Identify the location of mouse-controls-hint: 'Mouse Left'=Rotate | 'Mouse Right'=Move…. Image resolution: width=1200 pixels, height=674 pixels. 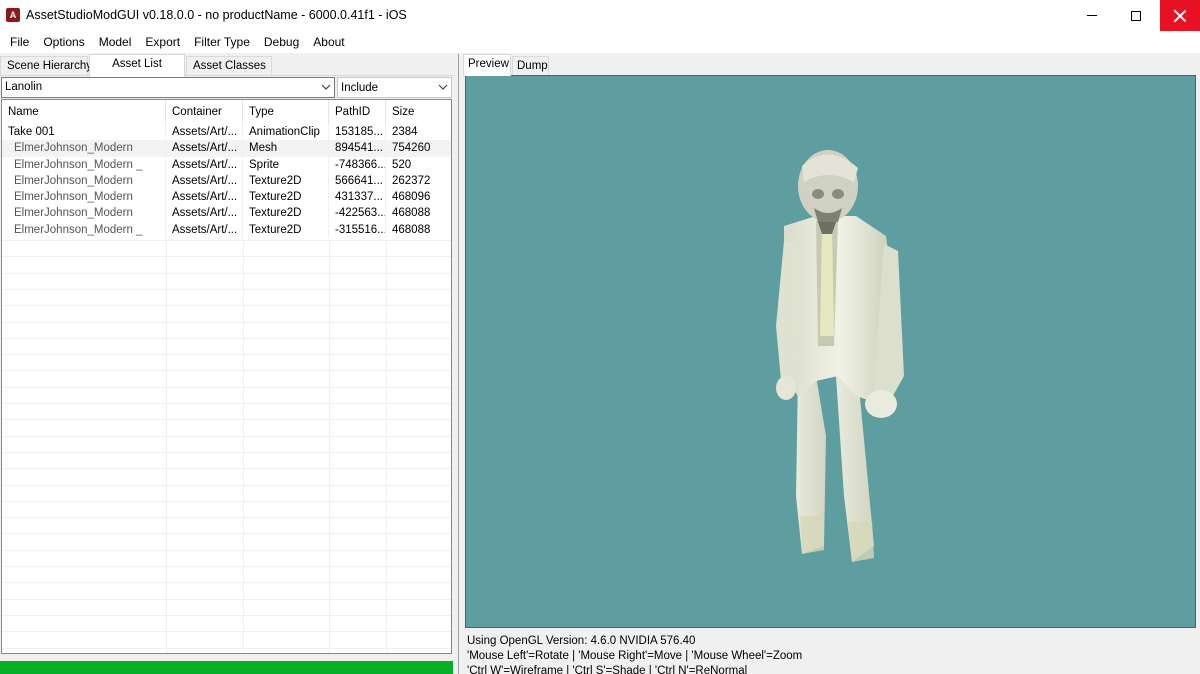
(635, 656).